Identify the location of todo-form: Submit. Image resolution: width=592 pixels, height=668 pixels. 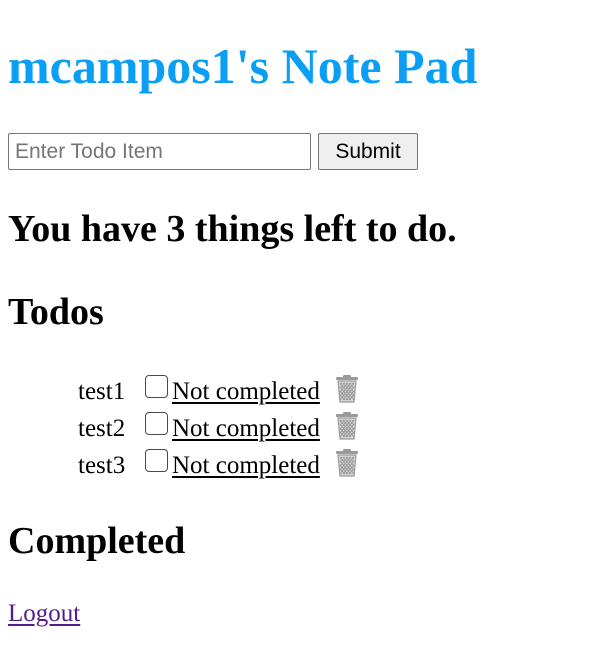
(213, 151).